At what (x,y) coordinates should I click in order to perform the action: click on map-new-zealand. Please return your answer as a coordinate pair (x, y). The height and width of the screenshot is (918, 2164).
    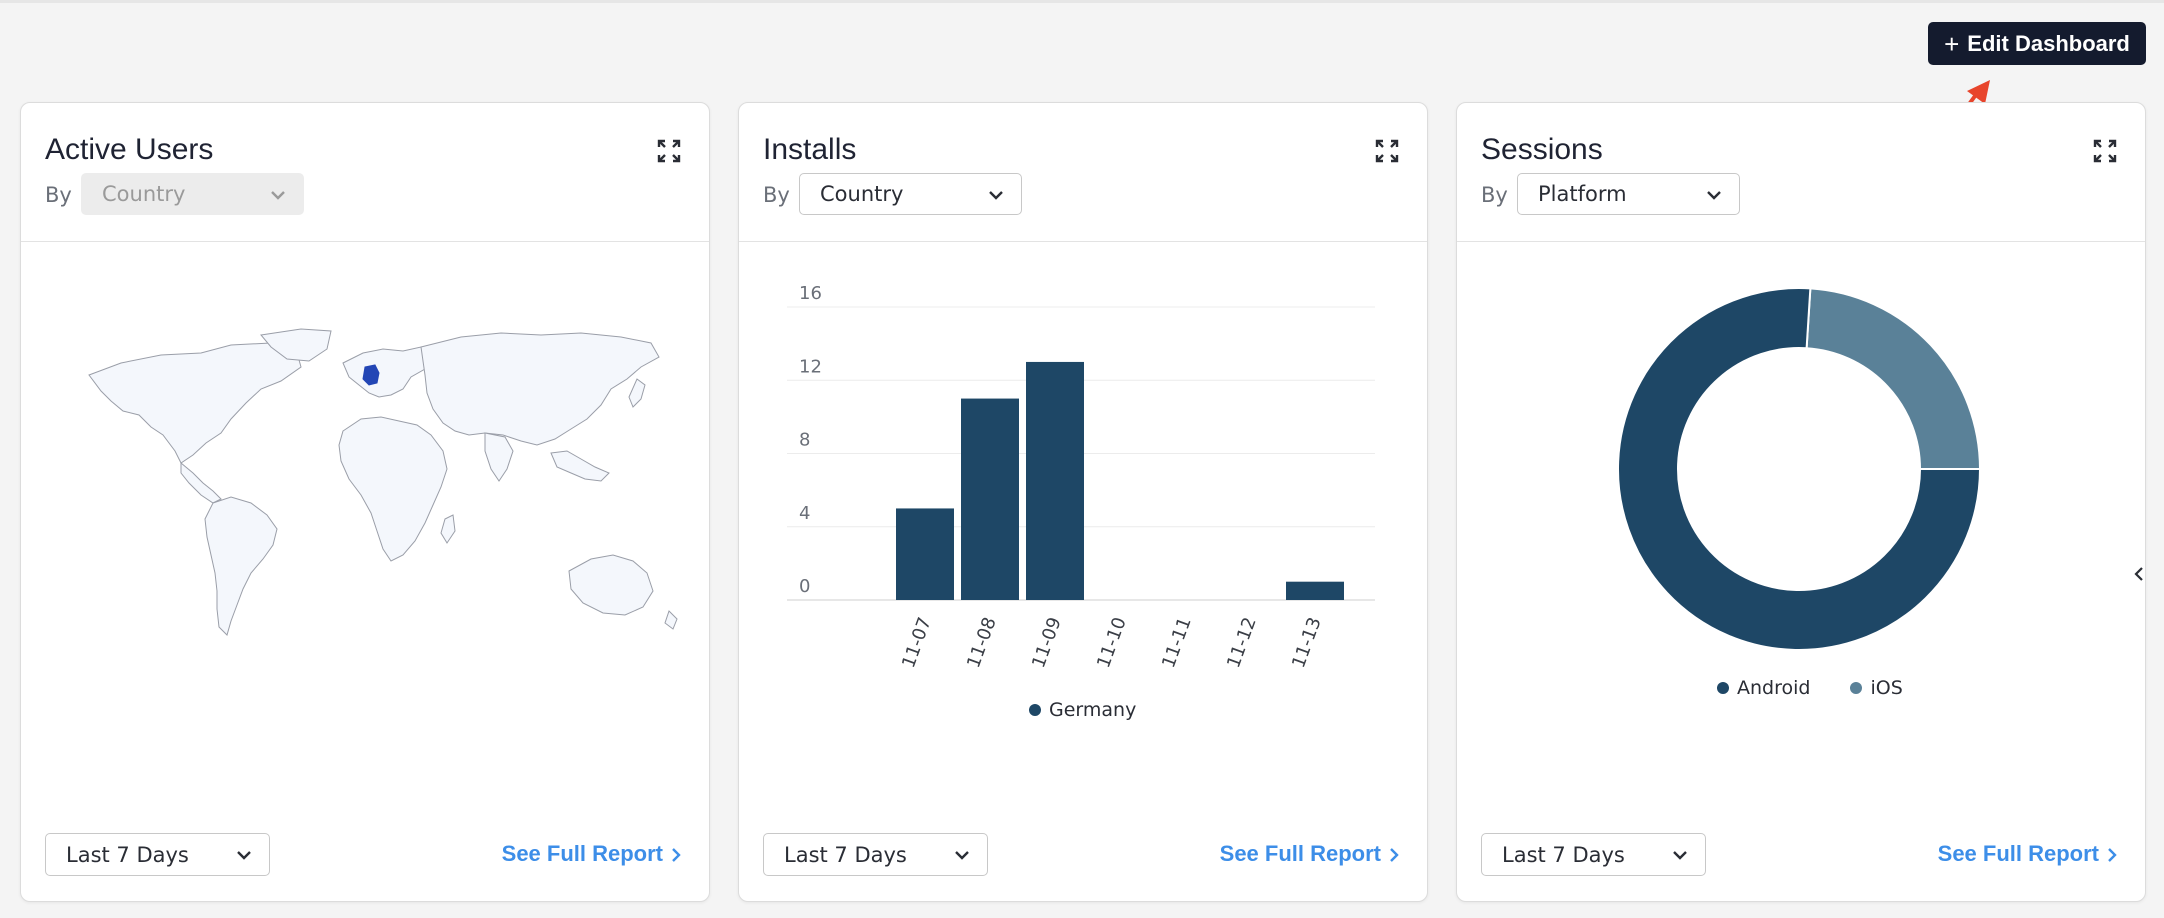
    Looking at the image, I should click on (671, 620).